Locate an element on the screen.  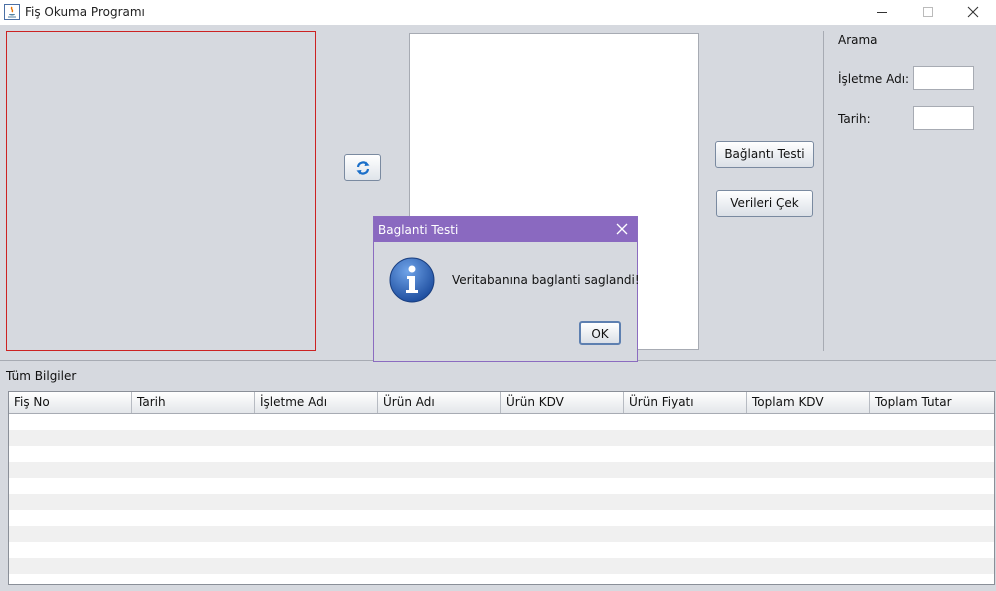
column-header-product-vat: Ürün KDV is located at coordinates (562, 402).